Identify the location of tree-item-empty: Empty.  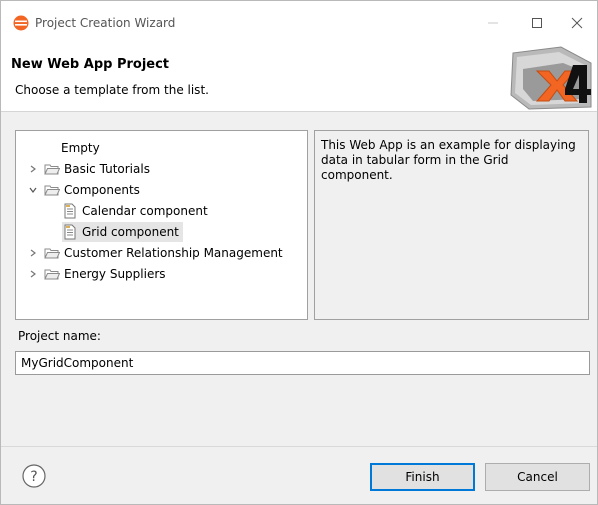
(70, 148).